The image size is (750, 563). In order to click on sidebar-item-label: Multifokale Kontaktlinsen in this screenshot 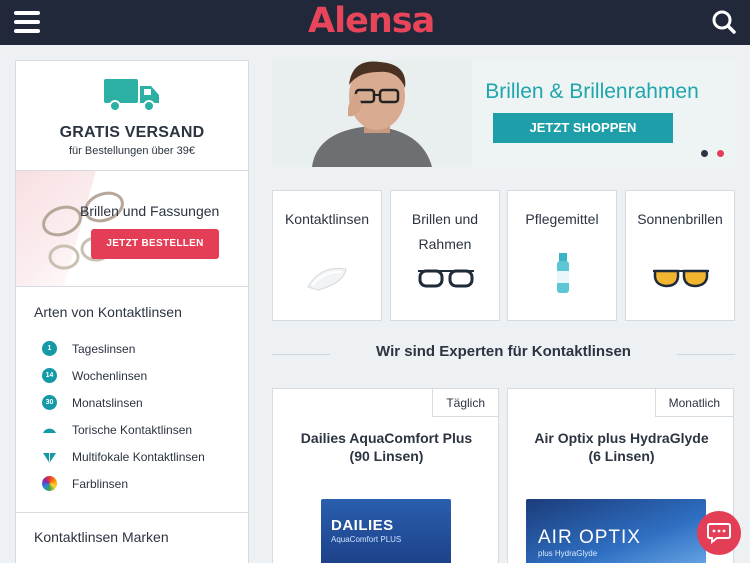, I will do `click(138, 456)`.